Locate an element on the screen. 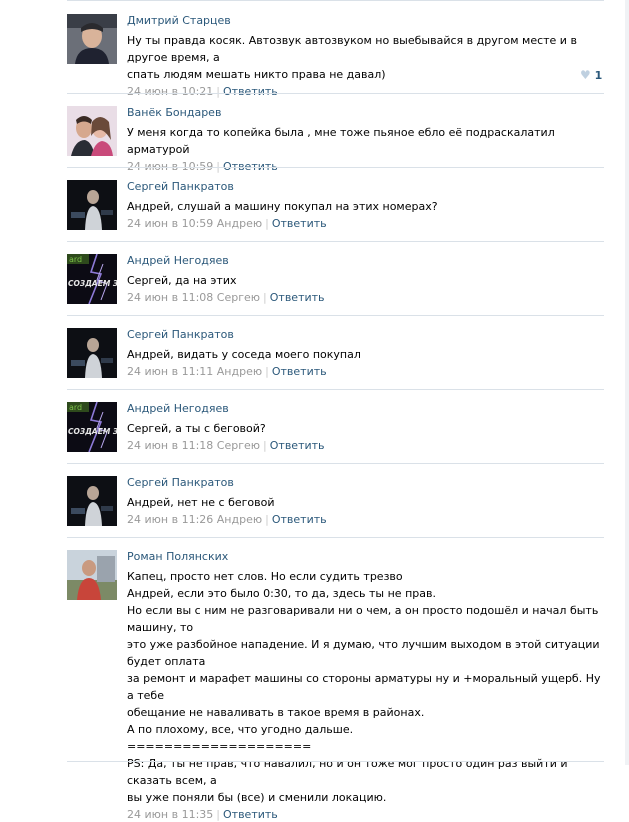 This screenshot has width=629, height=822. heart-icon: ♥ is located at coordinates (585, 75).